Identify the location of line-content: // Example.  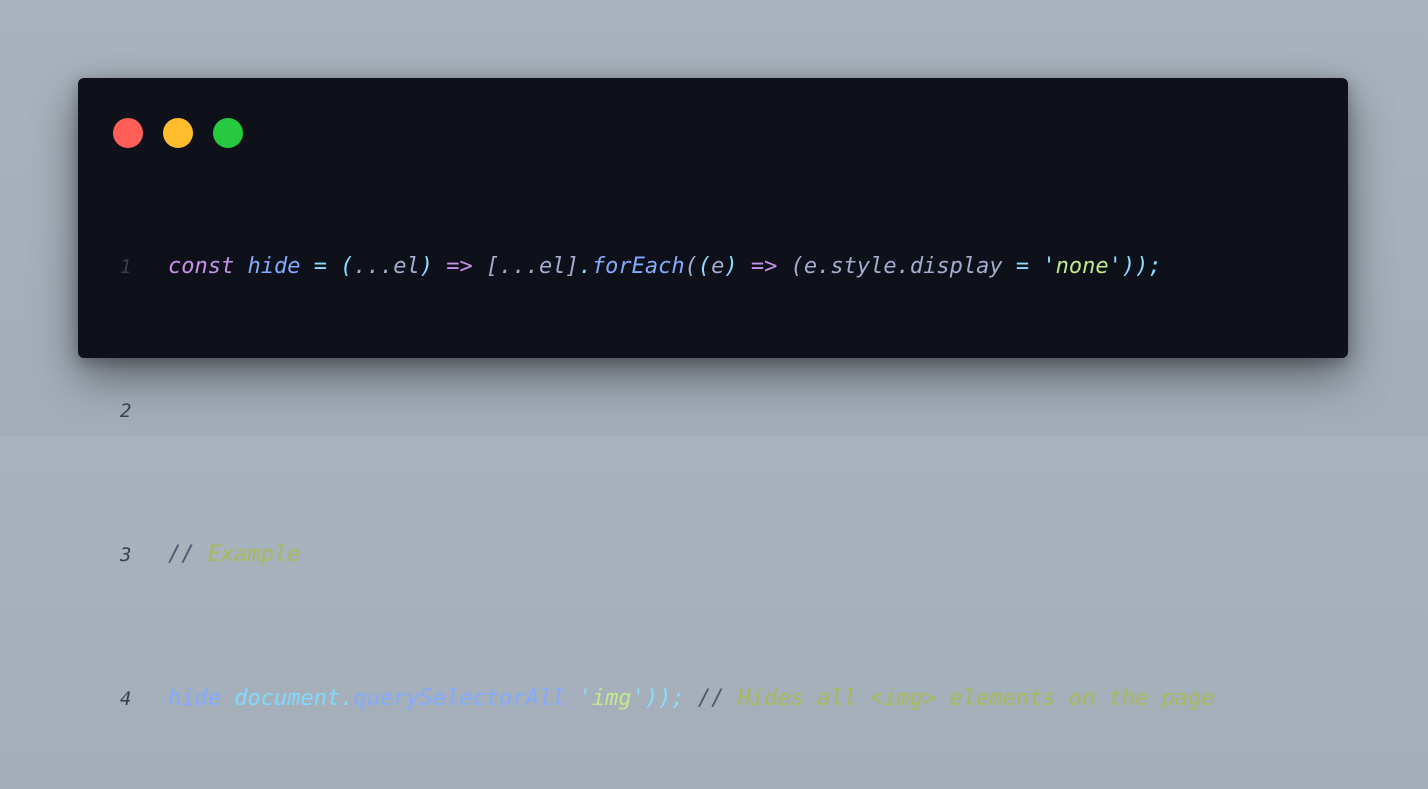
(234, 555).